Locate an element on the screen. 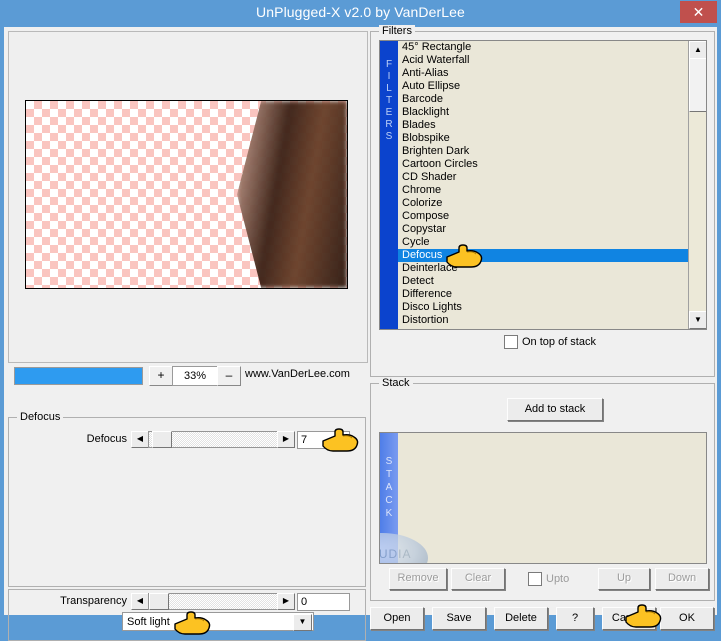 Image resolution: width=721 pixels, height=641 pixels. zoom-out-button: – is located at coordinates (229, 376).